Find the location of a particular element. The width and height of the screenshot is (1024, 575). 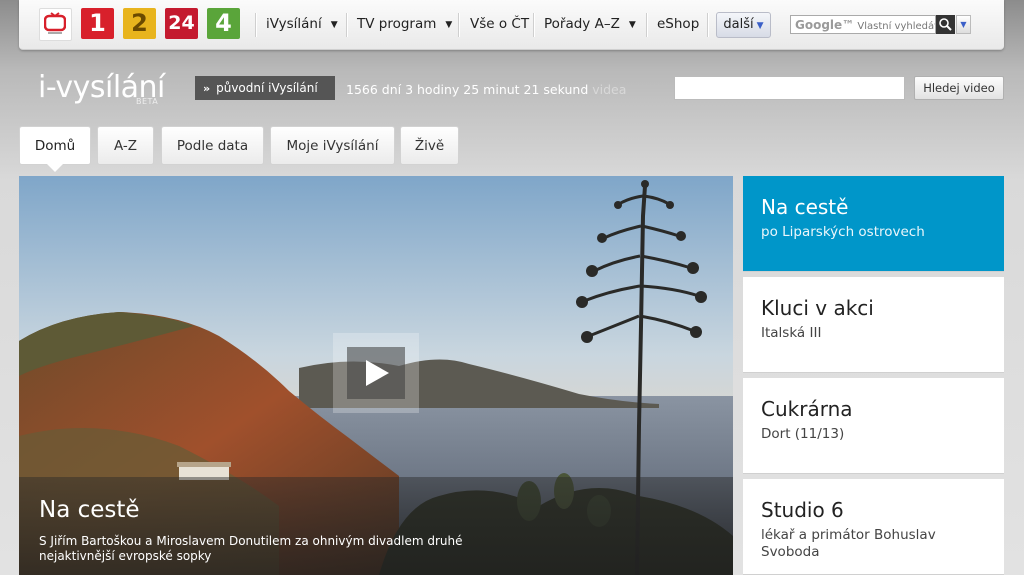

counter-suffix: videa is located at coordinates (609, 89).